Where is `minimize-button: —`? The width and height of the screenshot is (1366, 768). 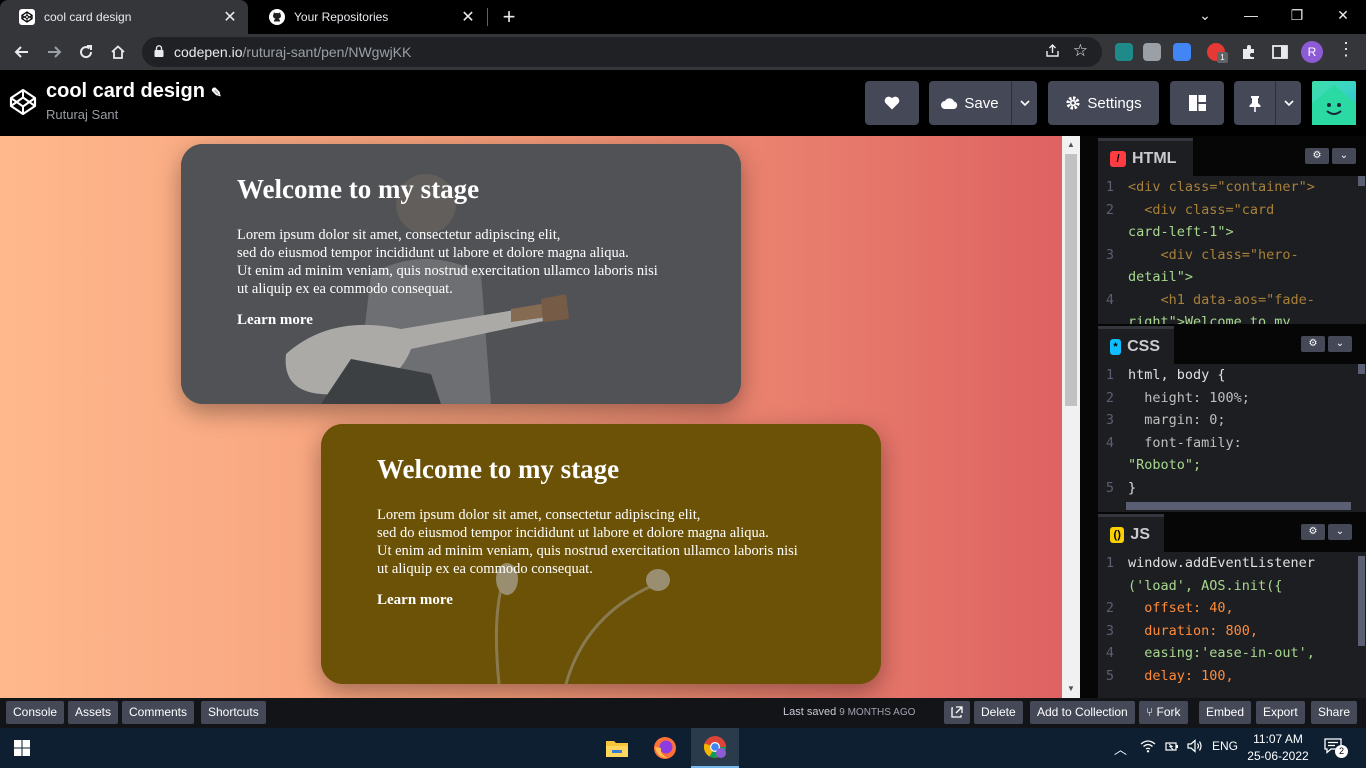
minimize-button: — is located at coordinates (1251, 17).